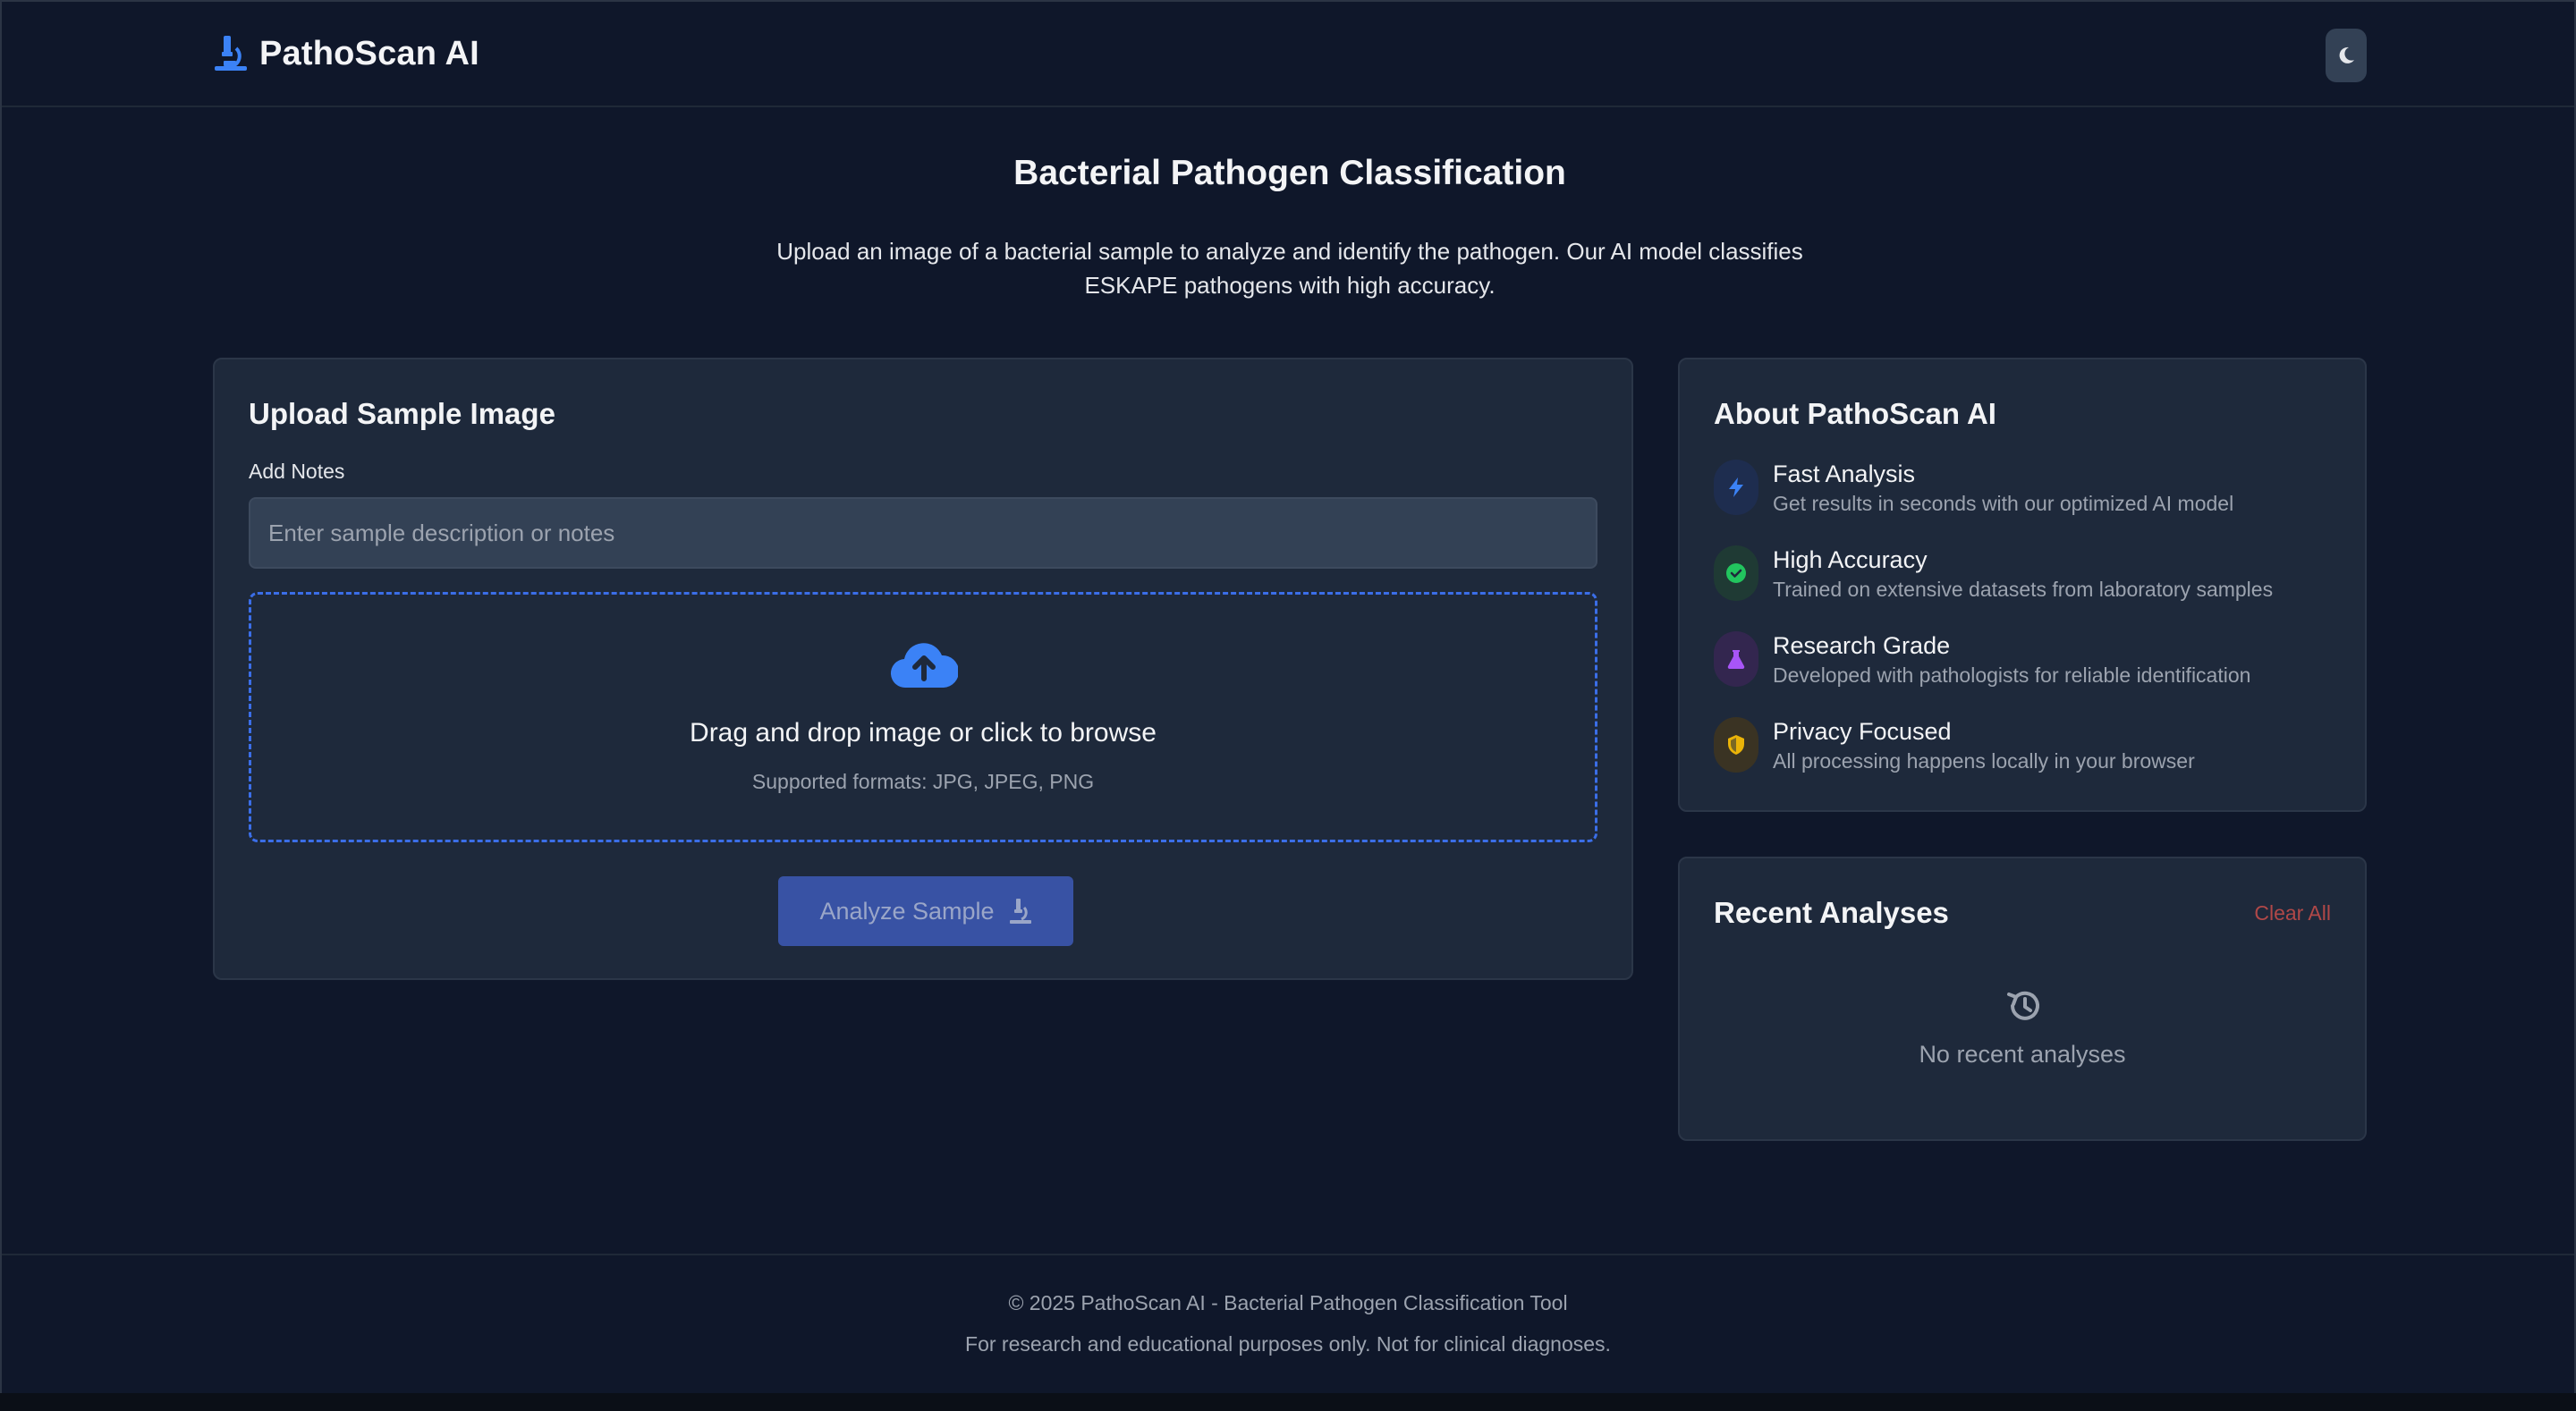  Describe the element at coordinates (2292, 913) in the screenshot. I see `clear-all-button: Clear All` at that location.